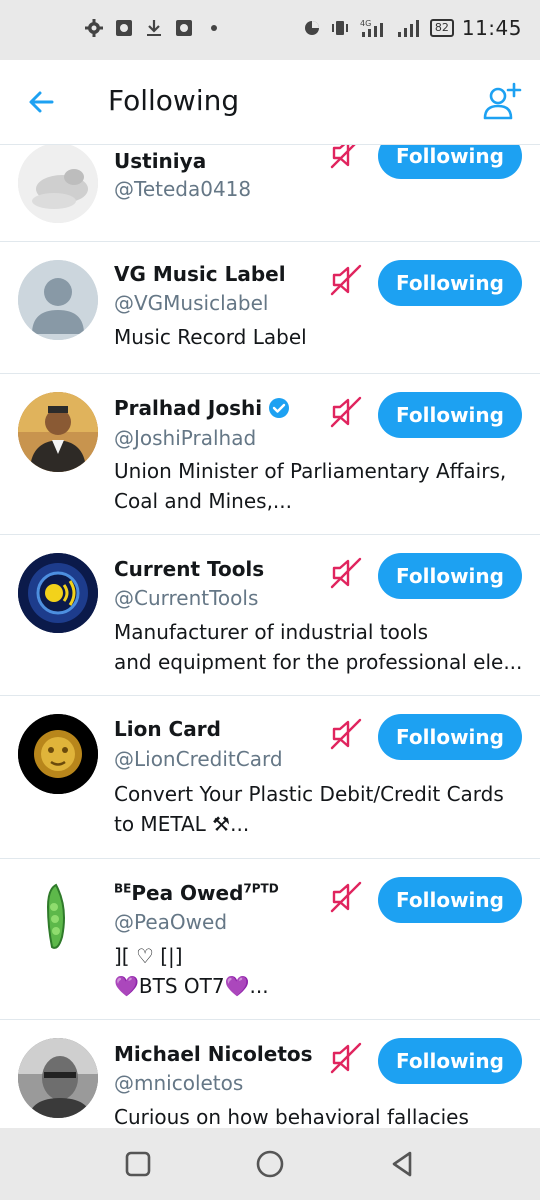 This screenshot has height=1200, width=540. What do you see at coordinates (202, 408) in the screenshot?
I see `user-name: Pralhad Joshi` at bounding box center [202, 408].